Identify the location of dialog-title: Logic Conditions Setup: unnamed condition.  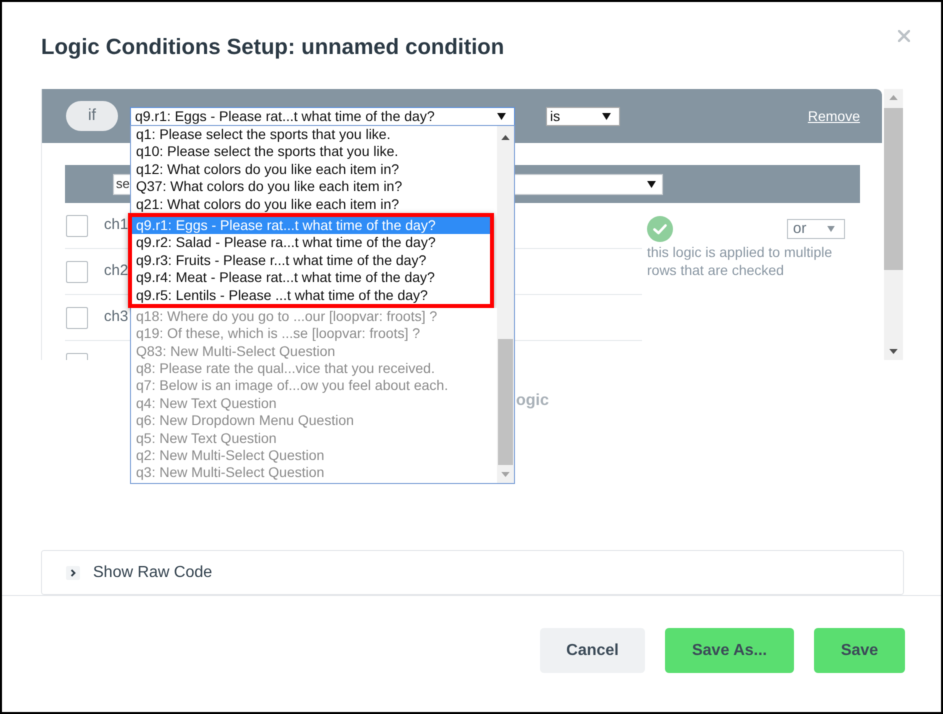
(272, 47).